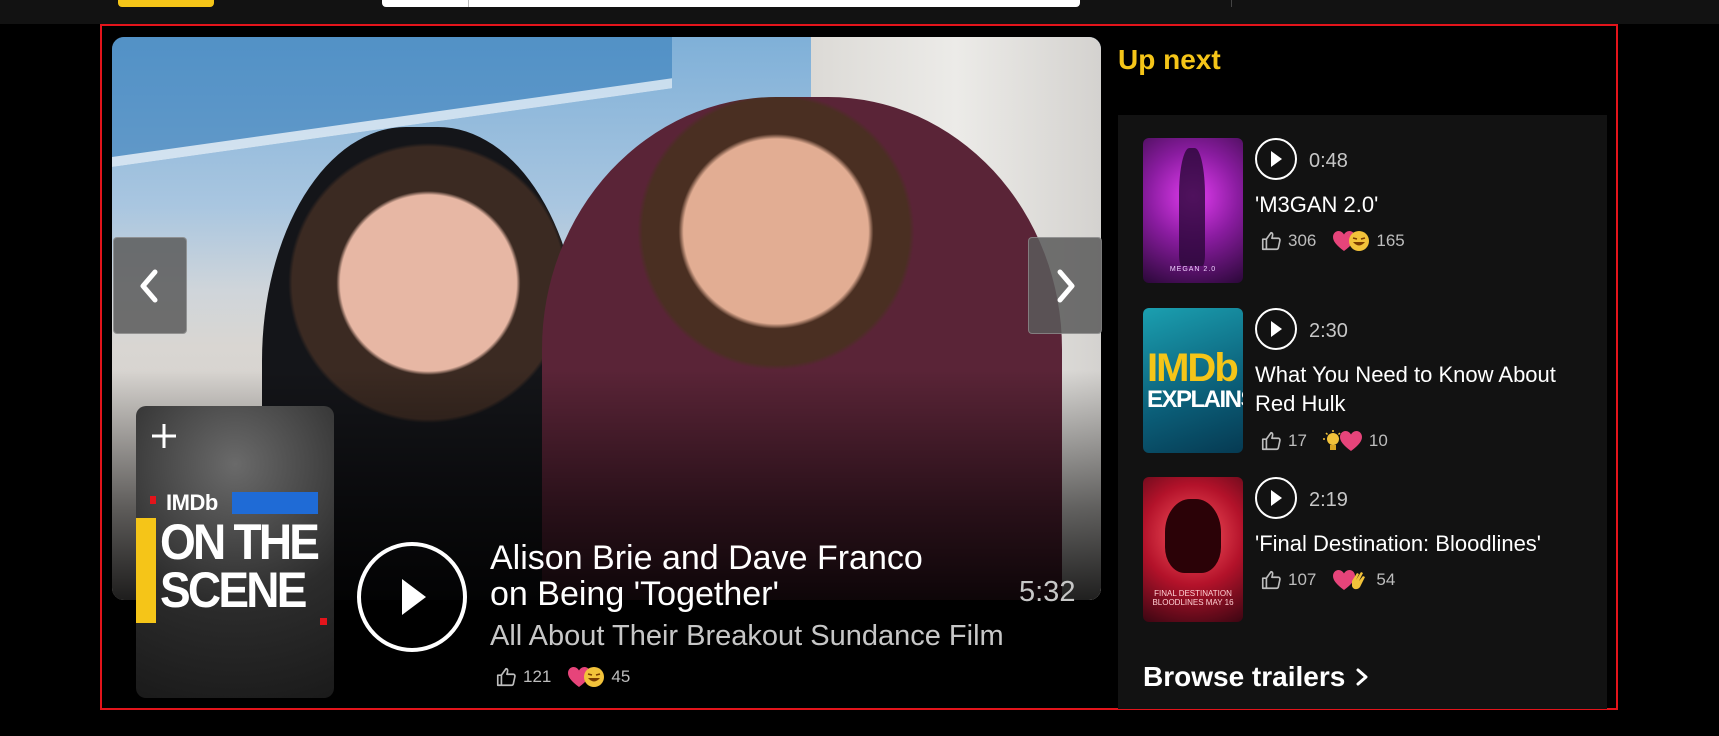 The height and width of the screenshot is (736, 1719). What do you see at coordinates (1244, 676) in the screenshot?
I see `browse-trailers-label: Browse trailers` at bounding box center [1244, 676].